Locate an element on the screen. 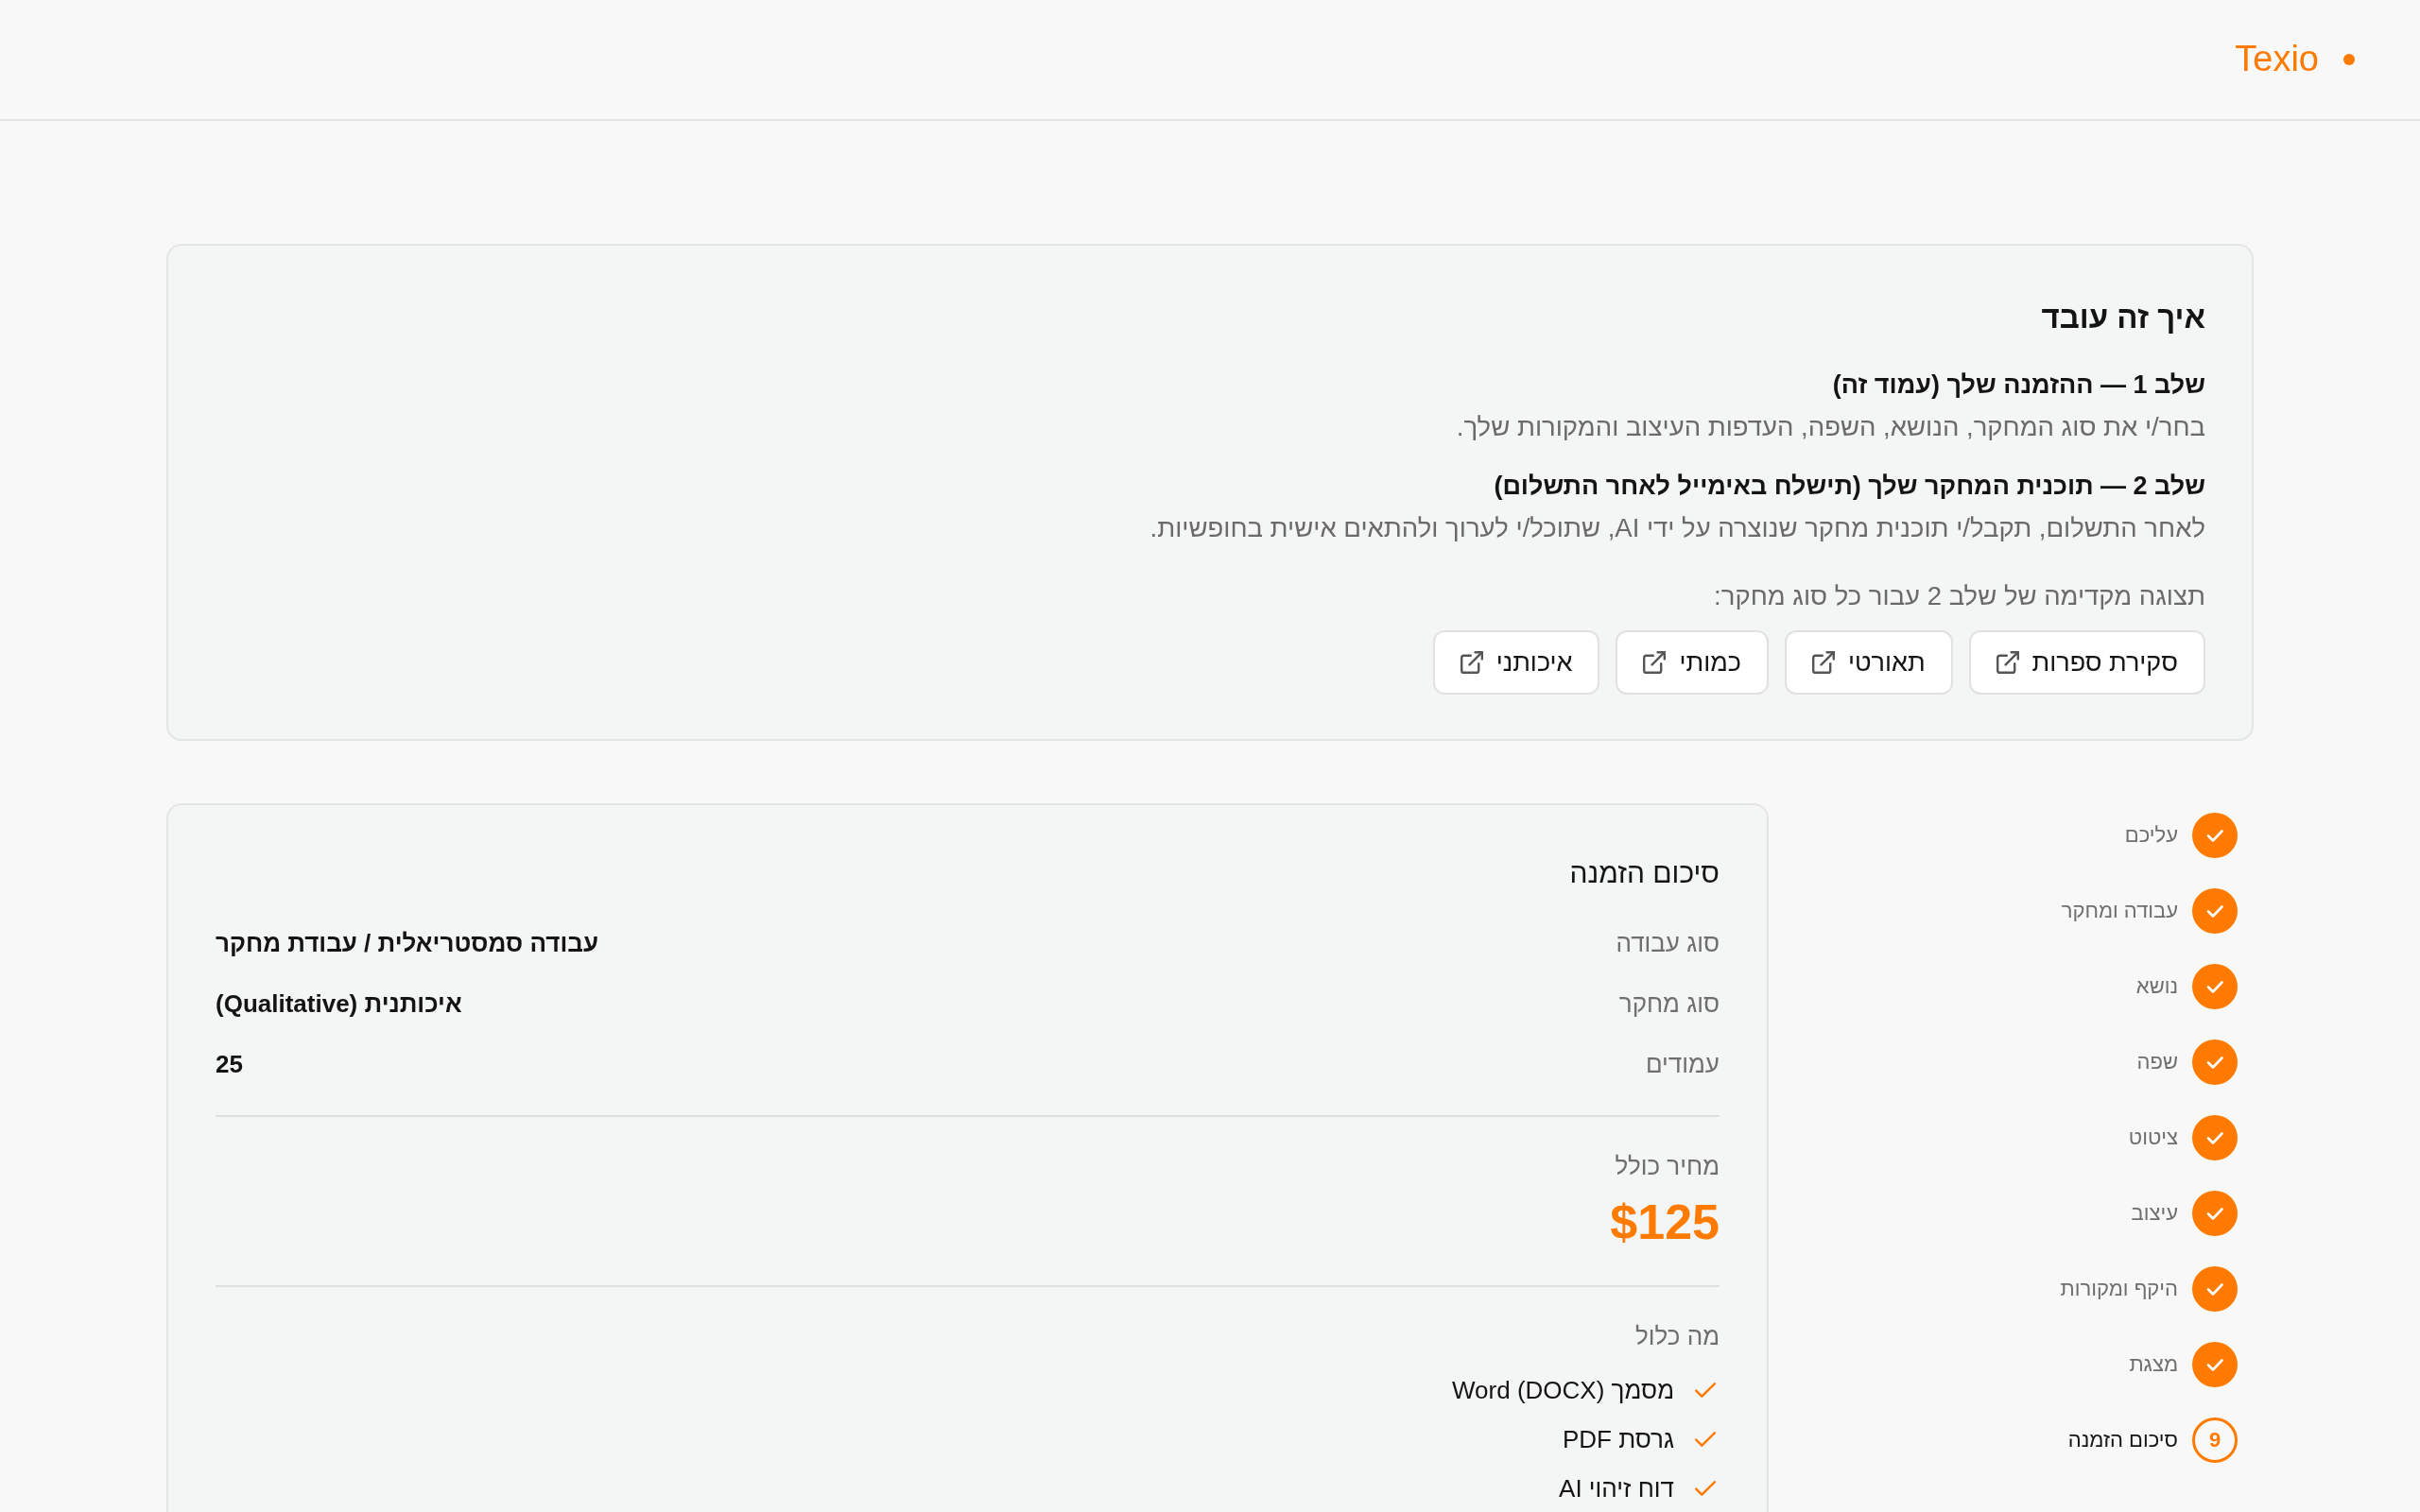 The image size is (2420, 1512). included-label: מה כלול is located at coordinates (1677, 1336).